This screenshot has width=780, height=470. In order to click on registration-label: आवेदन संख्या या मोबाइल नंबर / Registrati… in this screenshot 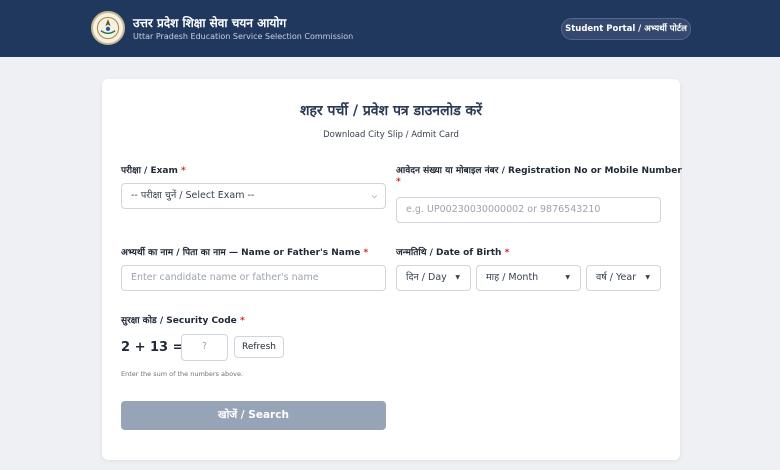, I will do `click(539, 171)`.